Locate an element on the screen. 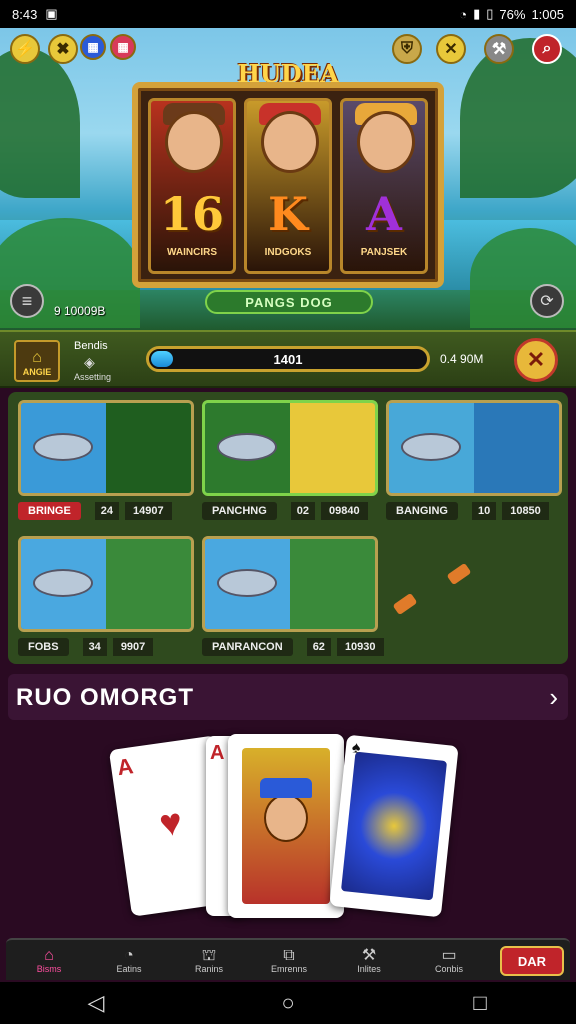  game-count: 34 is located at coordinates (94, 647).